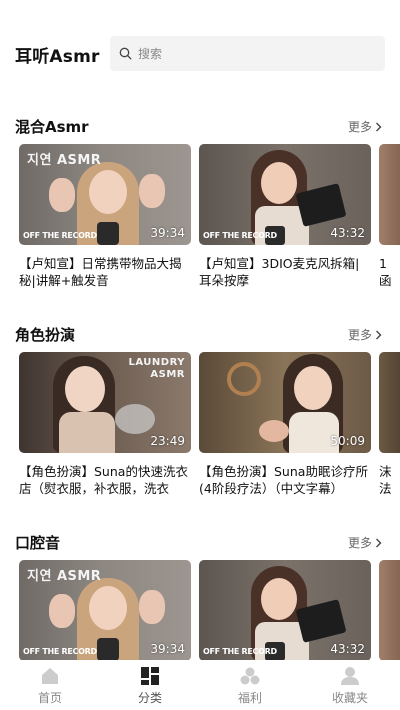  What do you see at coordinates (156, 368) in the screenshot?
I see `thumbnail-overlay-text: LAUNDRY ASMR` at bounding box center [156, 368].